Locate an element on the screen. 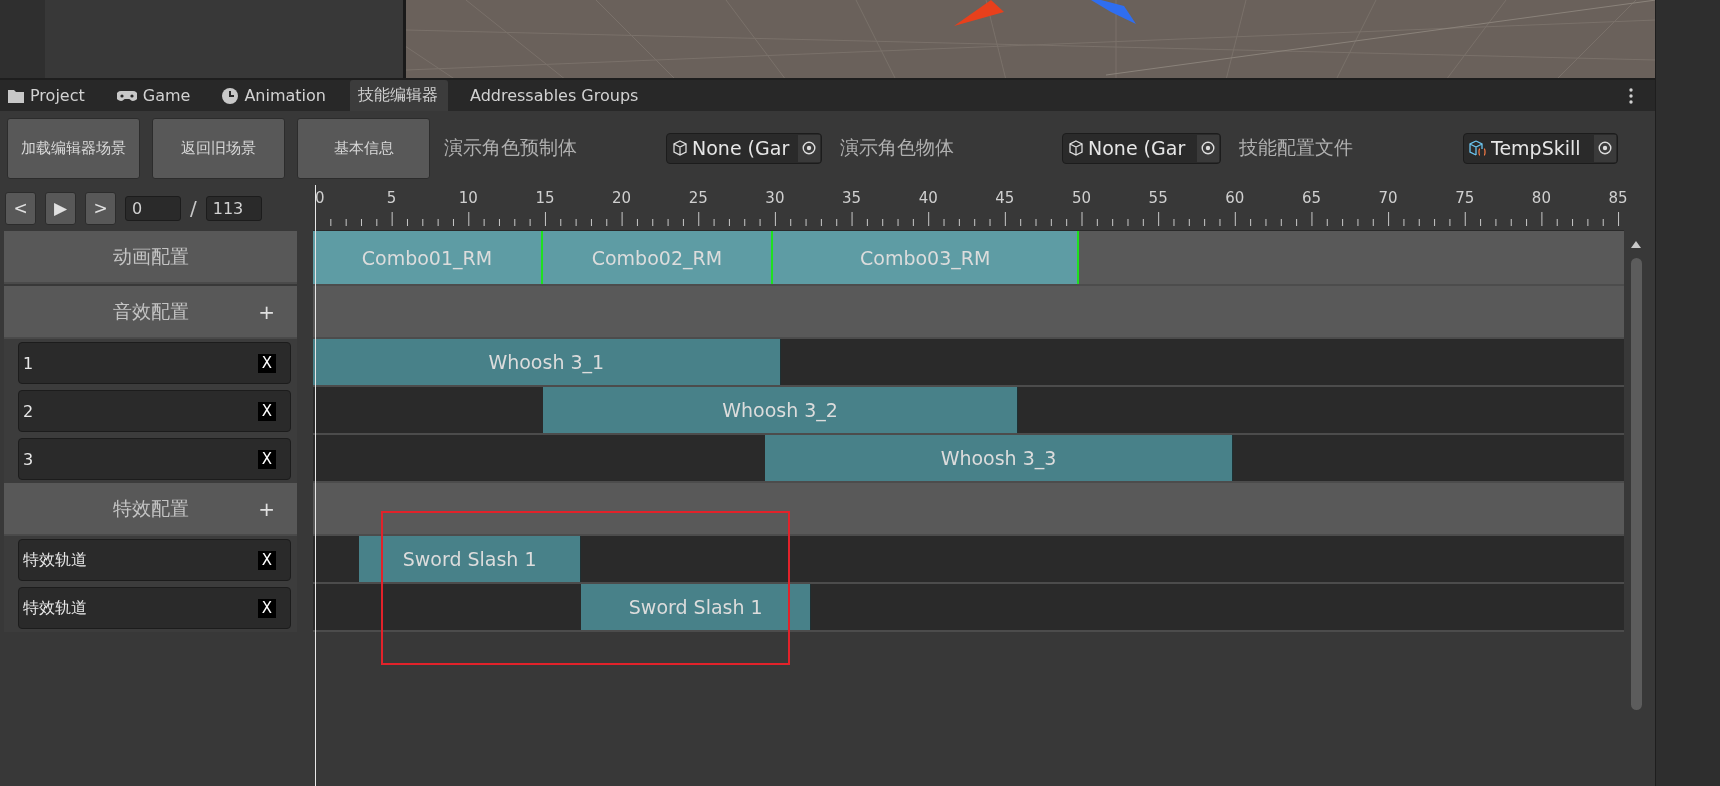 This screenshot has width=1720, height=786. clock-icon is located at coordinates (230, 95).